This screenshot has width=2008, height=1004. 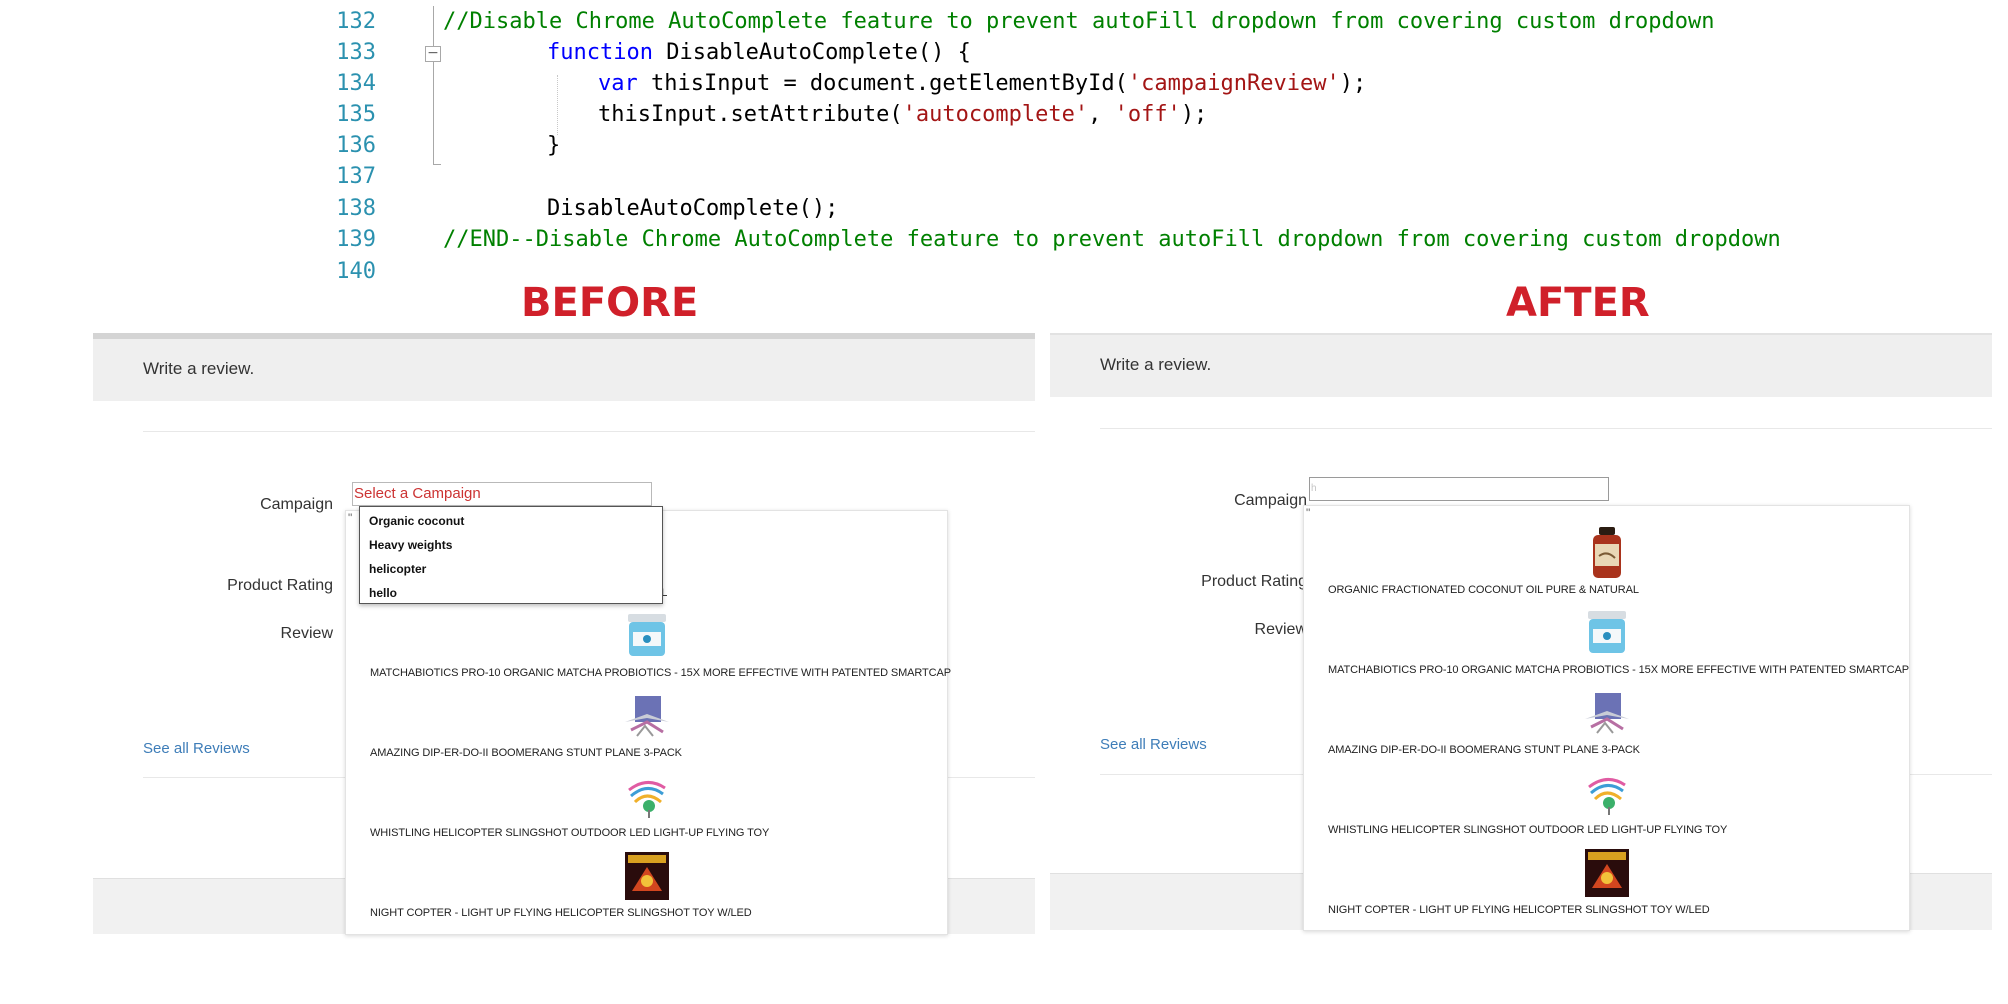 What do you see at coordinates (356, 271) in the screenshot?
I see `code-line-140: 140` at bounding box center [356, 271].